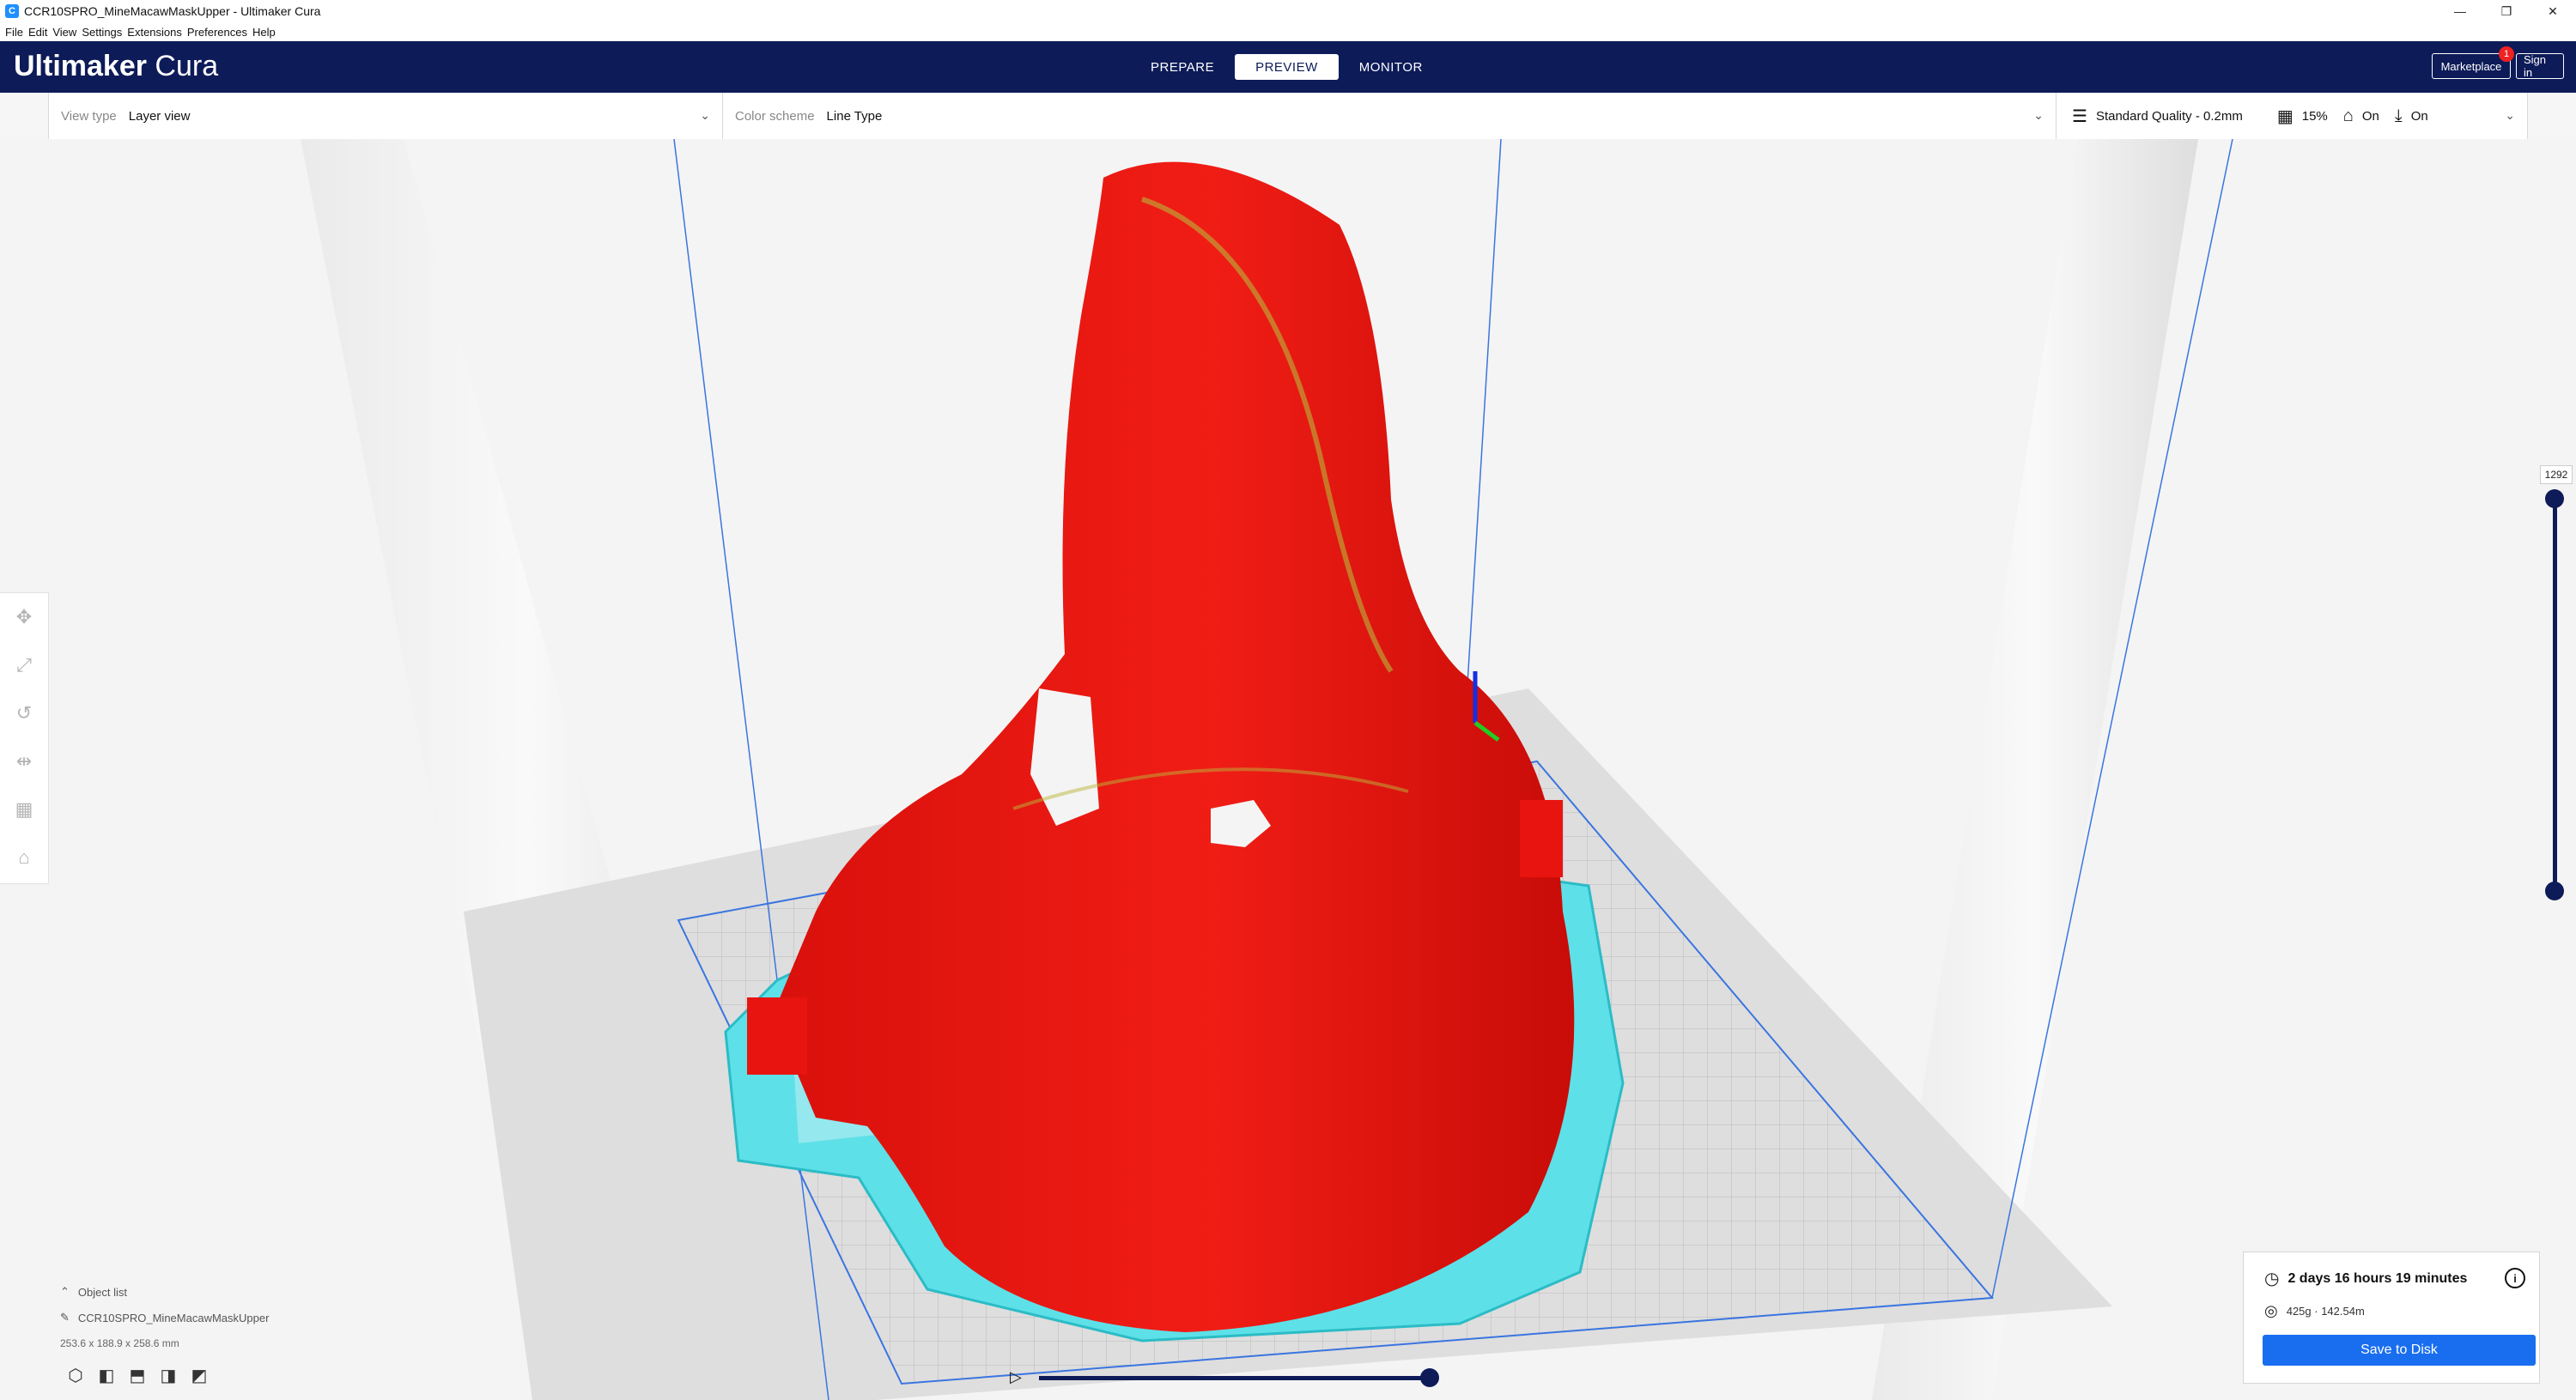 The width and height of the screenshot is (2576, 1400). I want to click on color-scheme-dropdown: Color scheme Line Type ⌄, so click(1390, 116).